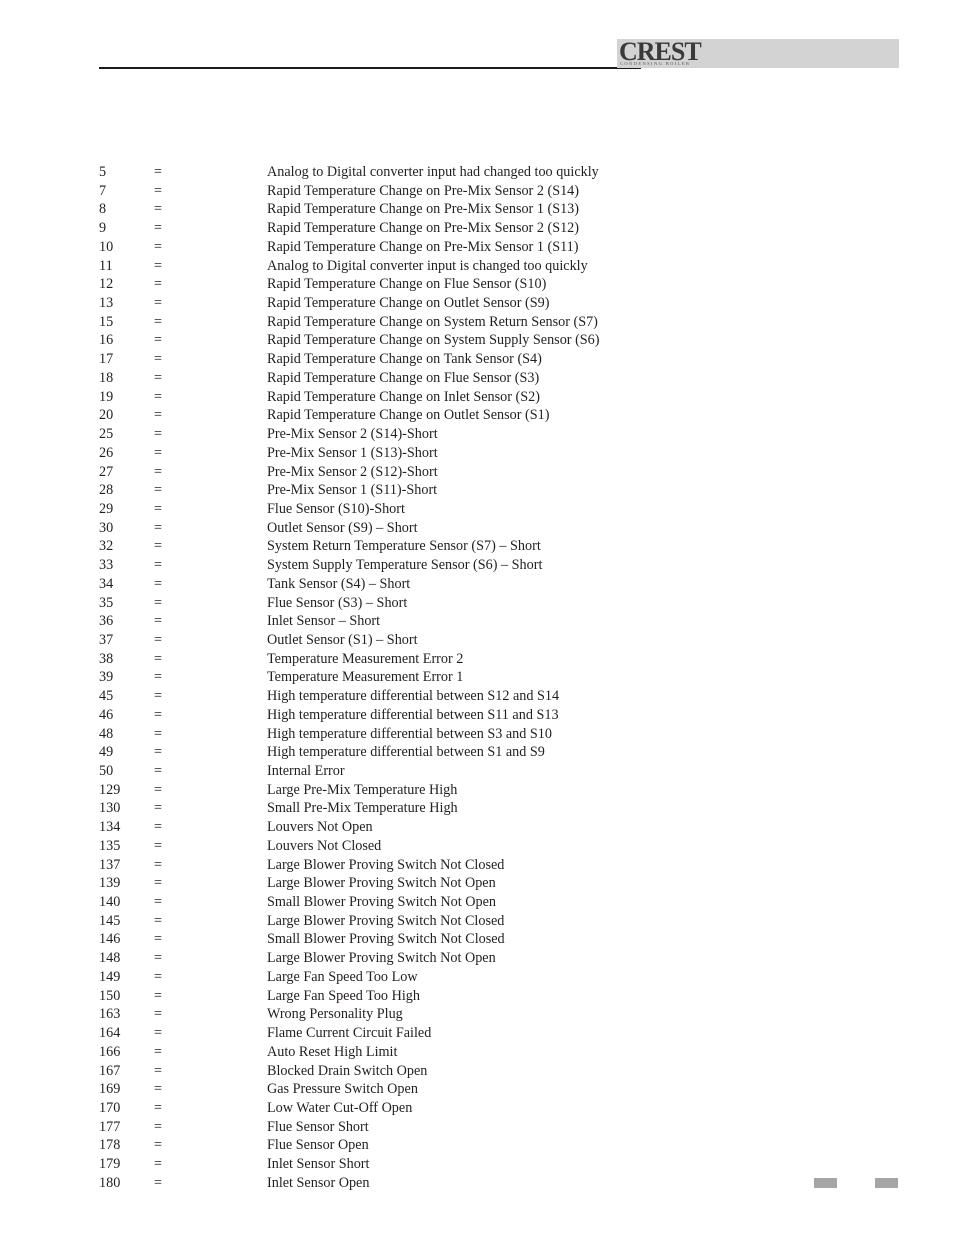 The height and width of the screenshot is (1235, 954). I want to click on code-number: 140, so click(110, 902).